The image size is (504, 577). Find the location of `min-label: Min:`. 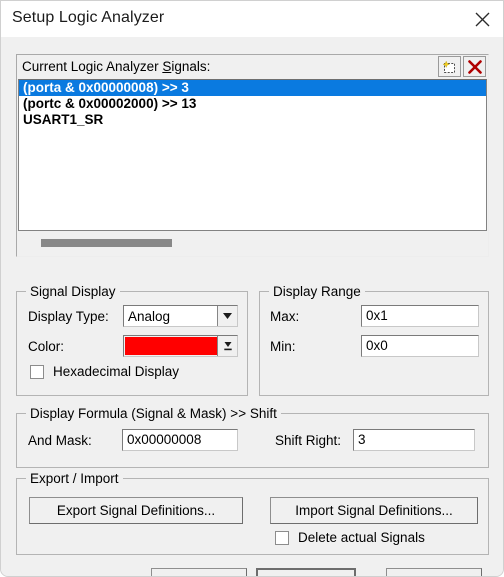

min-label: Min: is located at coordinates (283, 346).